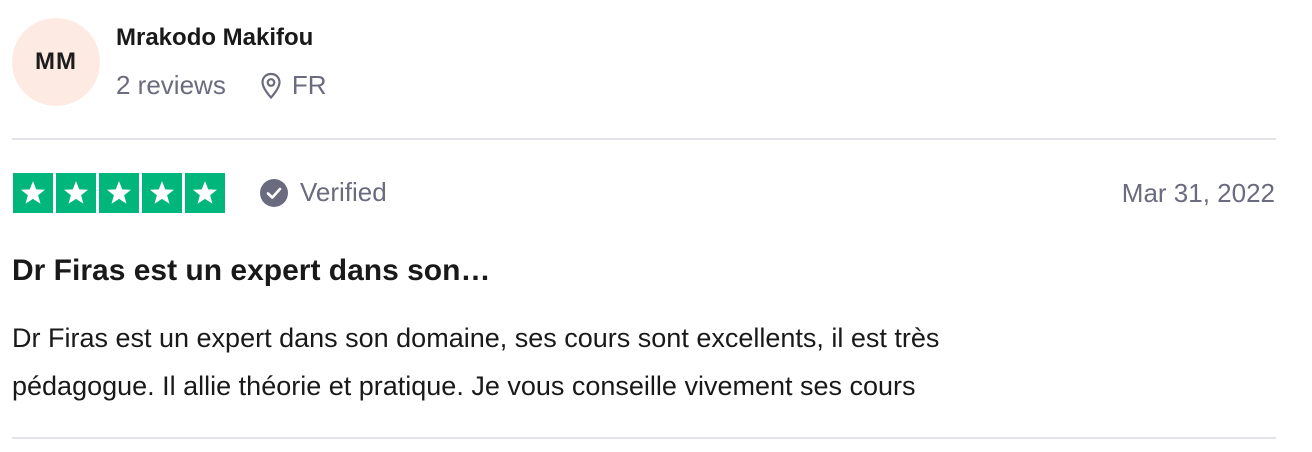  I want to click on reviewer-meta: 2 reviews FR, so click(221, 85).